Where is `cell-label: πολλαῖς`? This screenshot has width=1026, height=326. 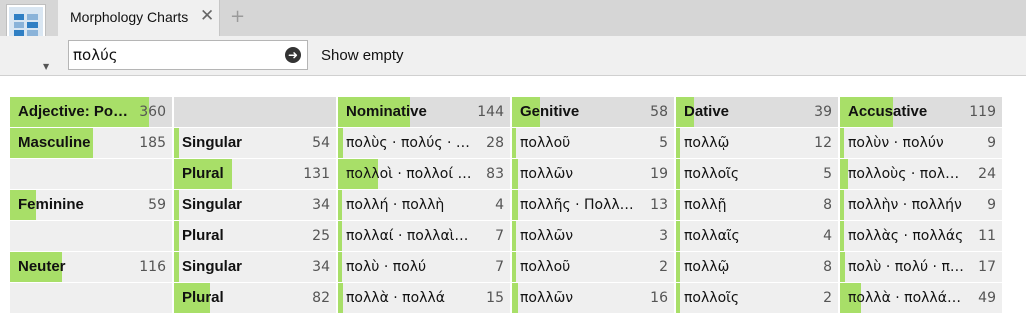
cell-label: πολλαῖς is located at coordinates (712, 236).